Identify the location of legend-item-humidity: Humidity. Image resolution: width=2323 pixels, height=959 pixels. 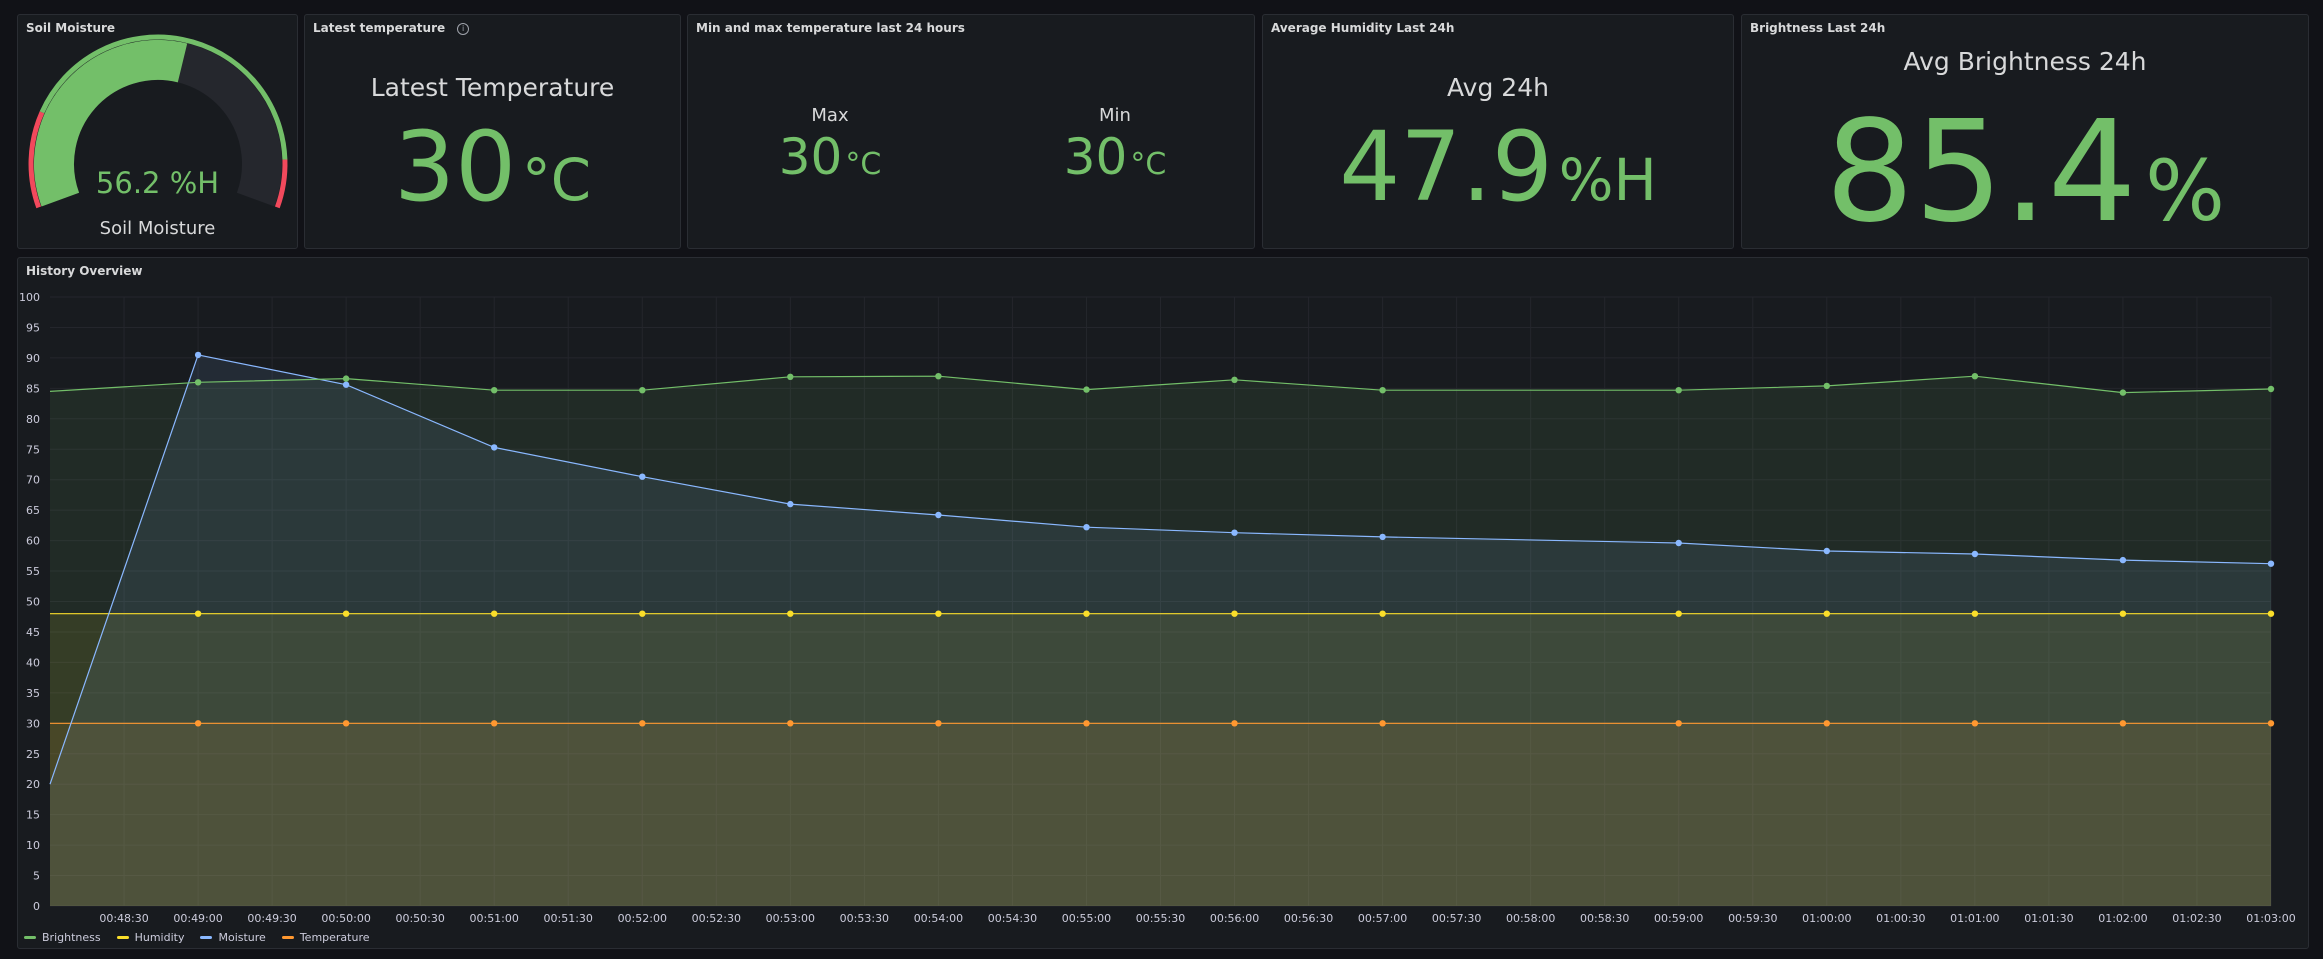
(150, 937).